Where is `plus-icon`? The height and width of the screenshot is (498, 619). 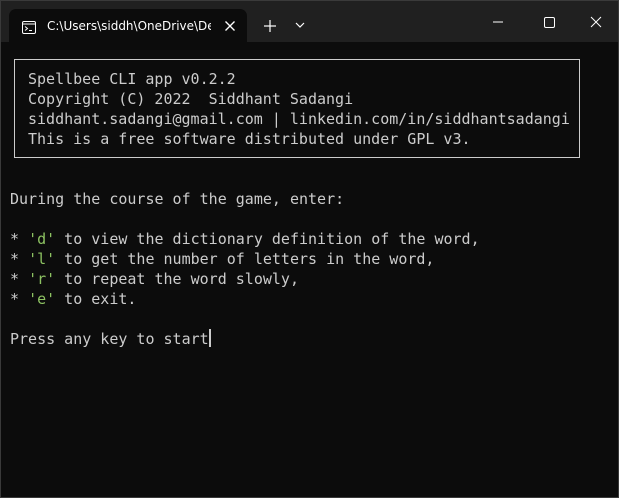 plus-icon is located at coordinates (270, 26).